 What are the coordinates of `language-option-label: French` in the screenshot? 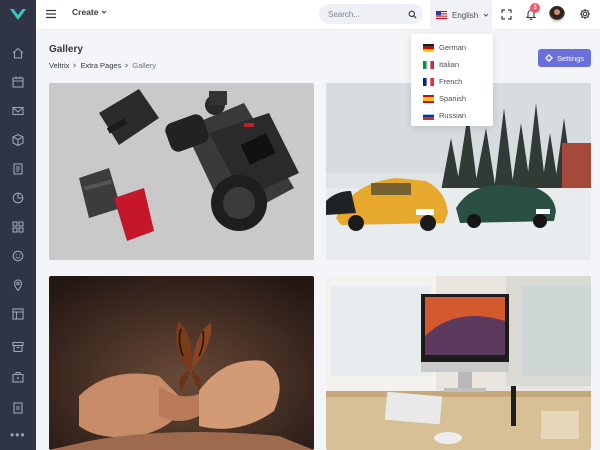 It's located at (451, 81).